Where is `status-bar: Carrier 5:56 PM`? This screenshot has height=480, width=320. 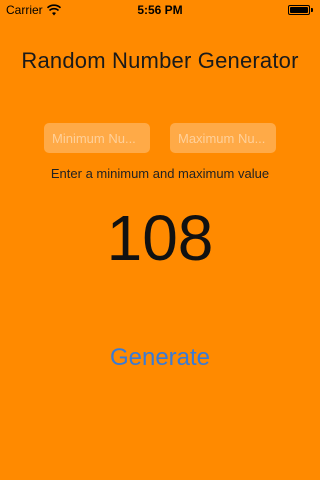
status-bar: Carrier 5:56 PM is located at coordinates (160, 10).